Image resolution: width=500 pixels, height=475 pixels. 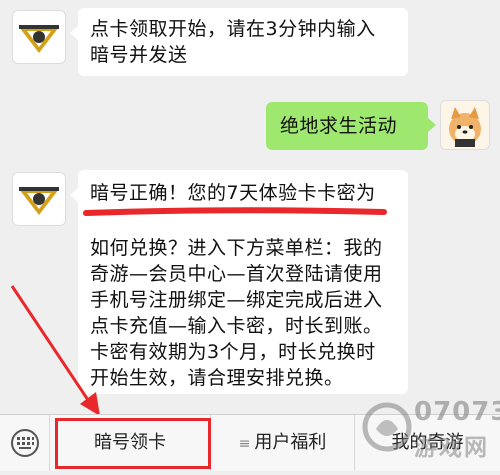 I want to click on keyboard-icon, so click(x=25, y=443).